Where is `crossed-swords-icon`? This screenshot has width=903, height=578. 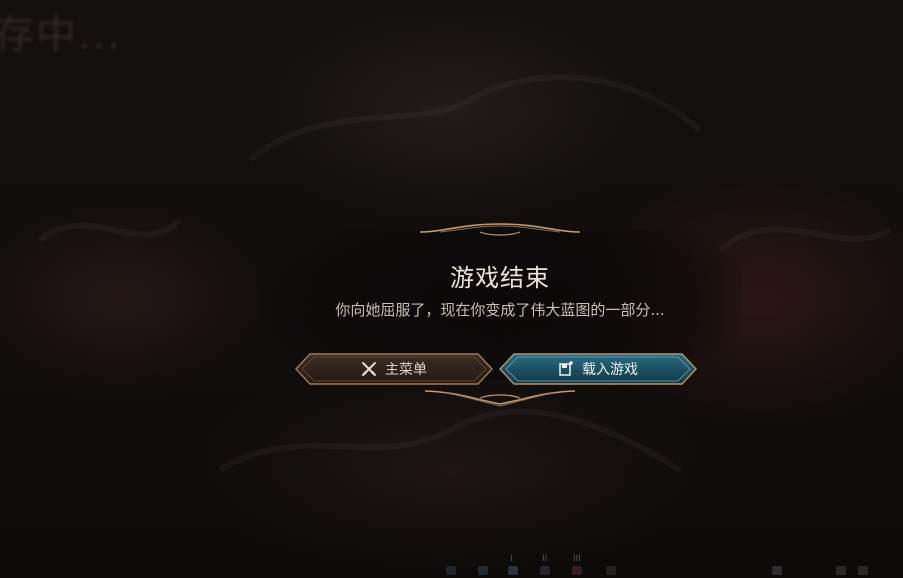
crossed-swords-icon is located at coordinates (369, 369).